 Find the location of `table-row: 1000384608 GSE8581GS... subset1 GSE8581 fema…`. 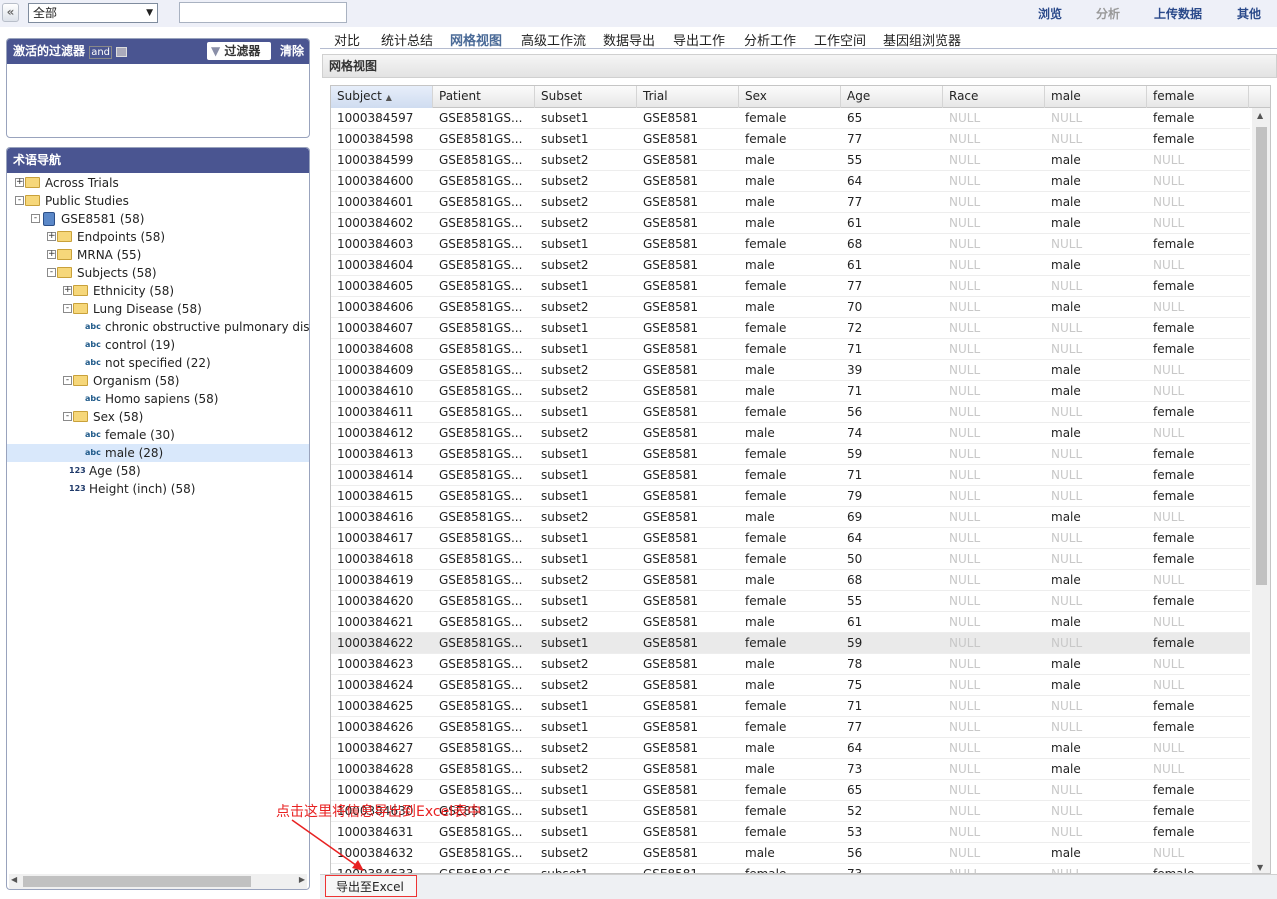

table-row: 1000384608 GSE8581GS... subset1 GSE8581 fema… is located at coordinates (790, 349).